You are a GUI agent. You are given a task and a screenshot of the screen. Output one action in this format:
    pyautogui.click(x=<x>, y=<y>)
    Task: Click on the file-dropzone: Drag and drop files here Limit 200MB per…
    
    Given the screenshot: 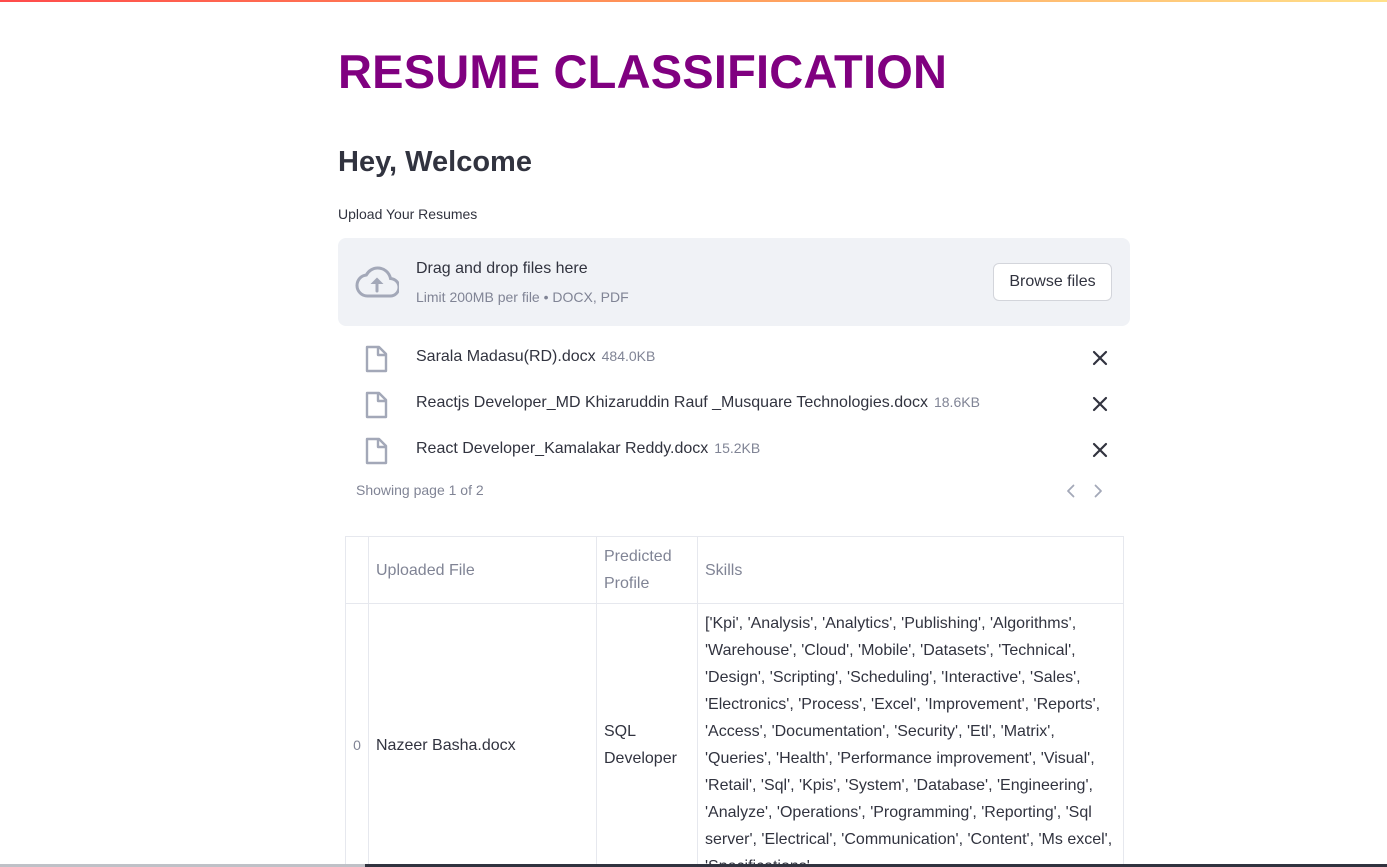 What is the action you would take?
    pyautogui.click(x=734, y=282)
    